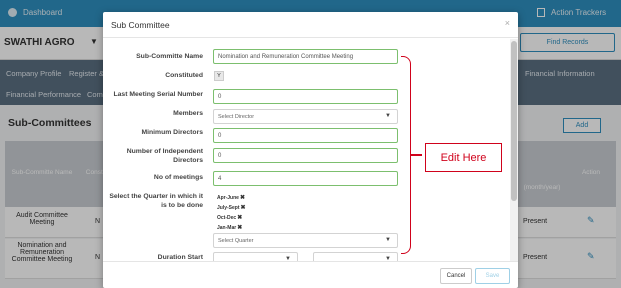 The width and height of the screenshot is (621, 288). I want to click on annotation-connector, so click(416, 155).